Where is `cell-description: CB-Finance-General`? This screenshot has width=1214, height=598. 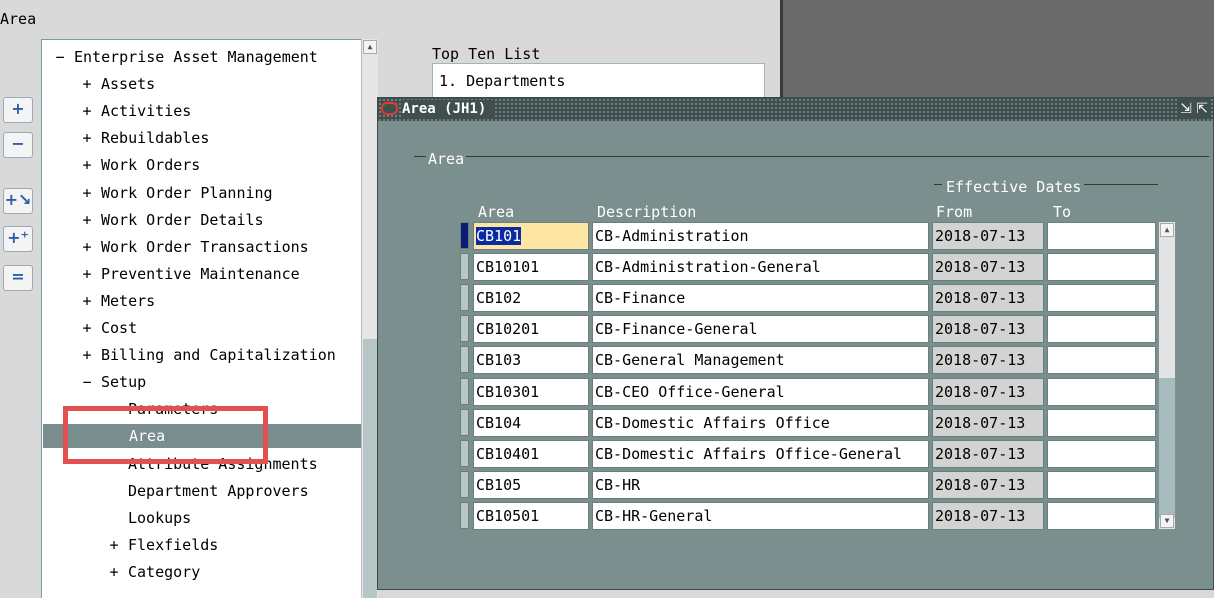 cell-description: CB-Finance-General is located at coordinates (760, 329).